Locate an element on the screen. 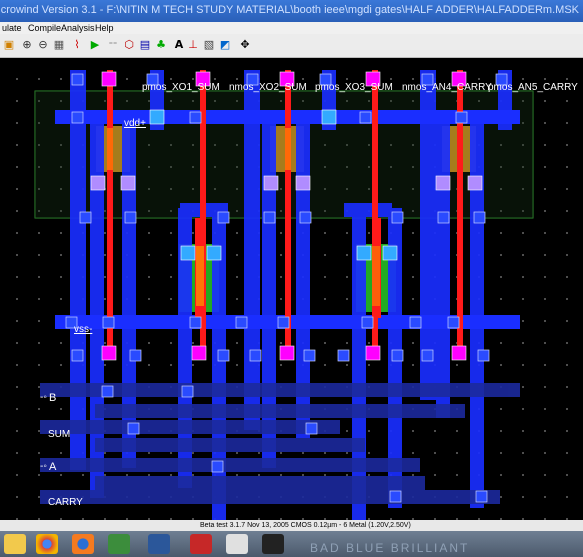 The image size is (583, 557). acrobat-icon is located at coordinates (201, 544).